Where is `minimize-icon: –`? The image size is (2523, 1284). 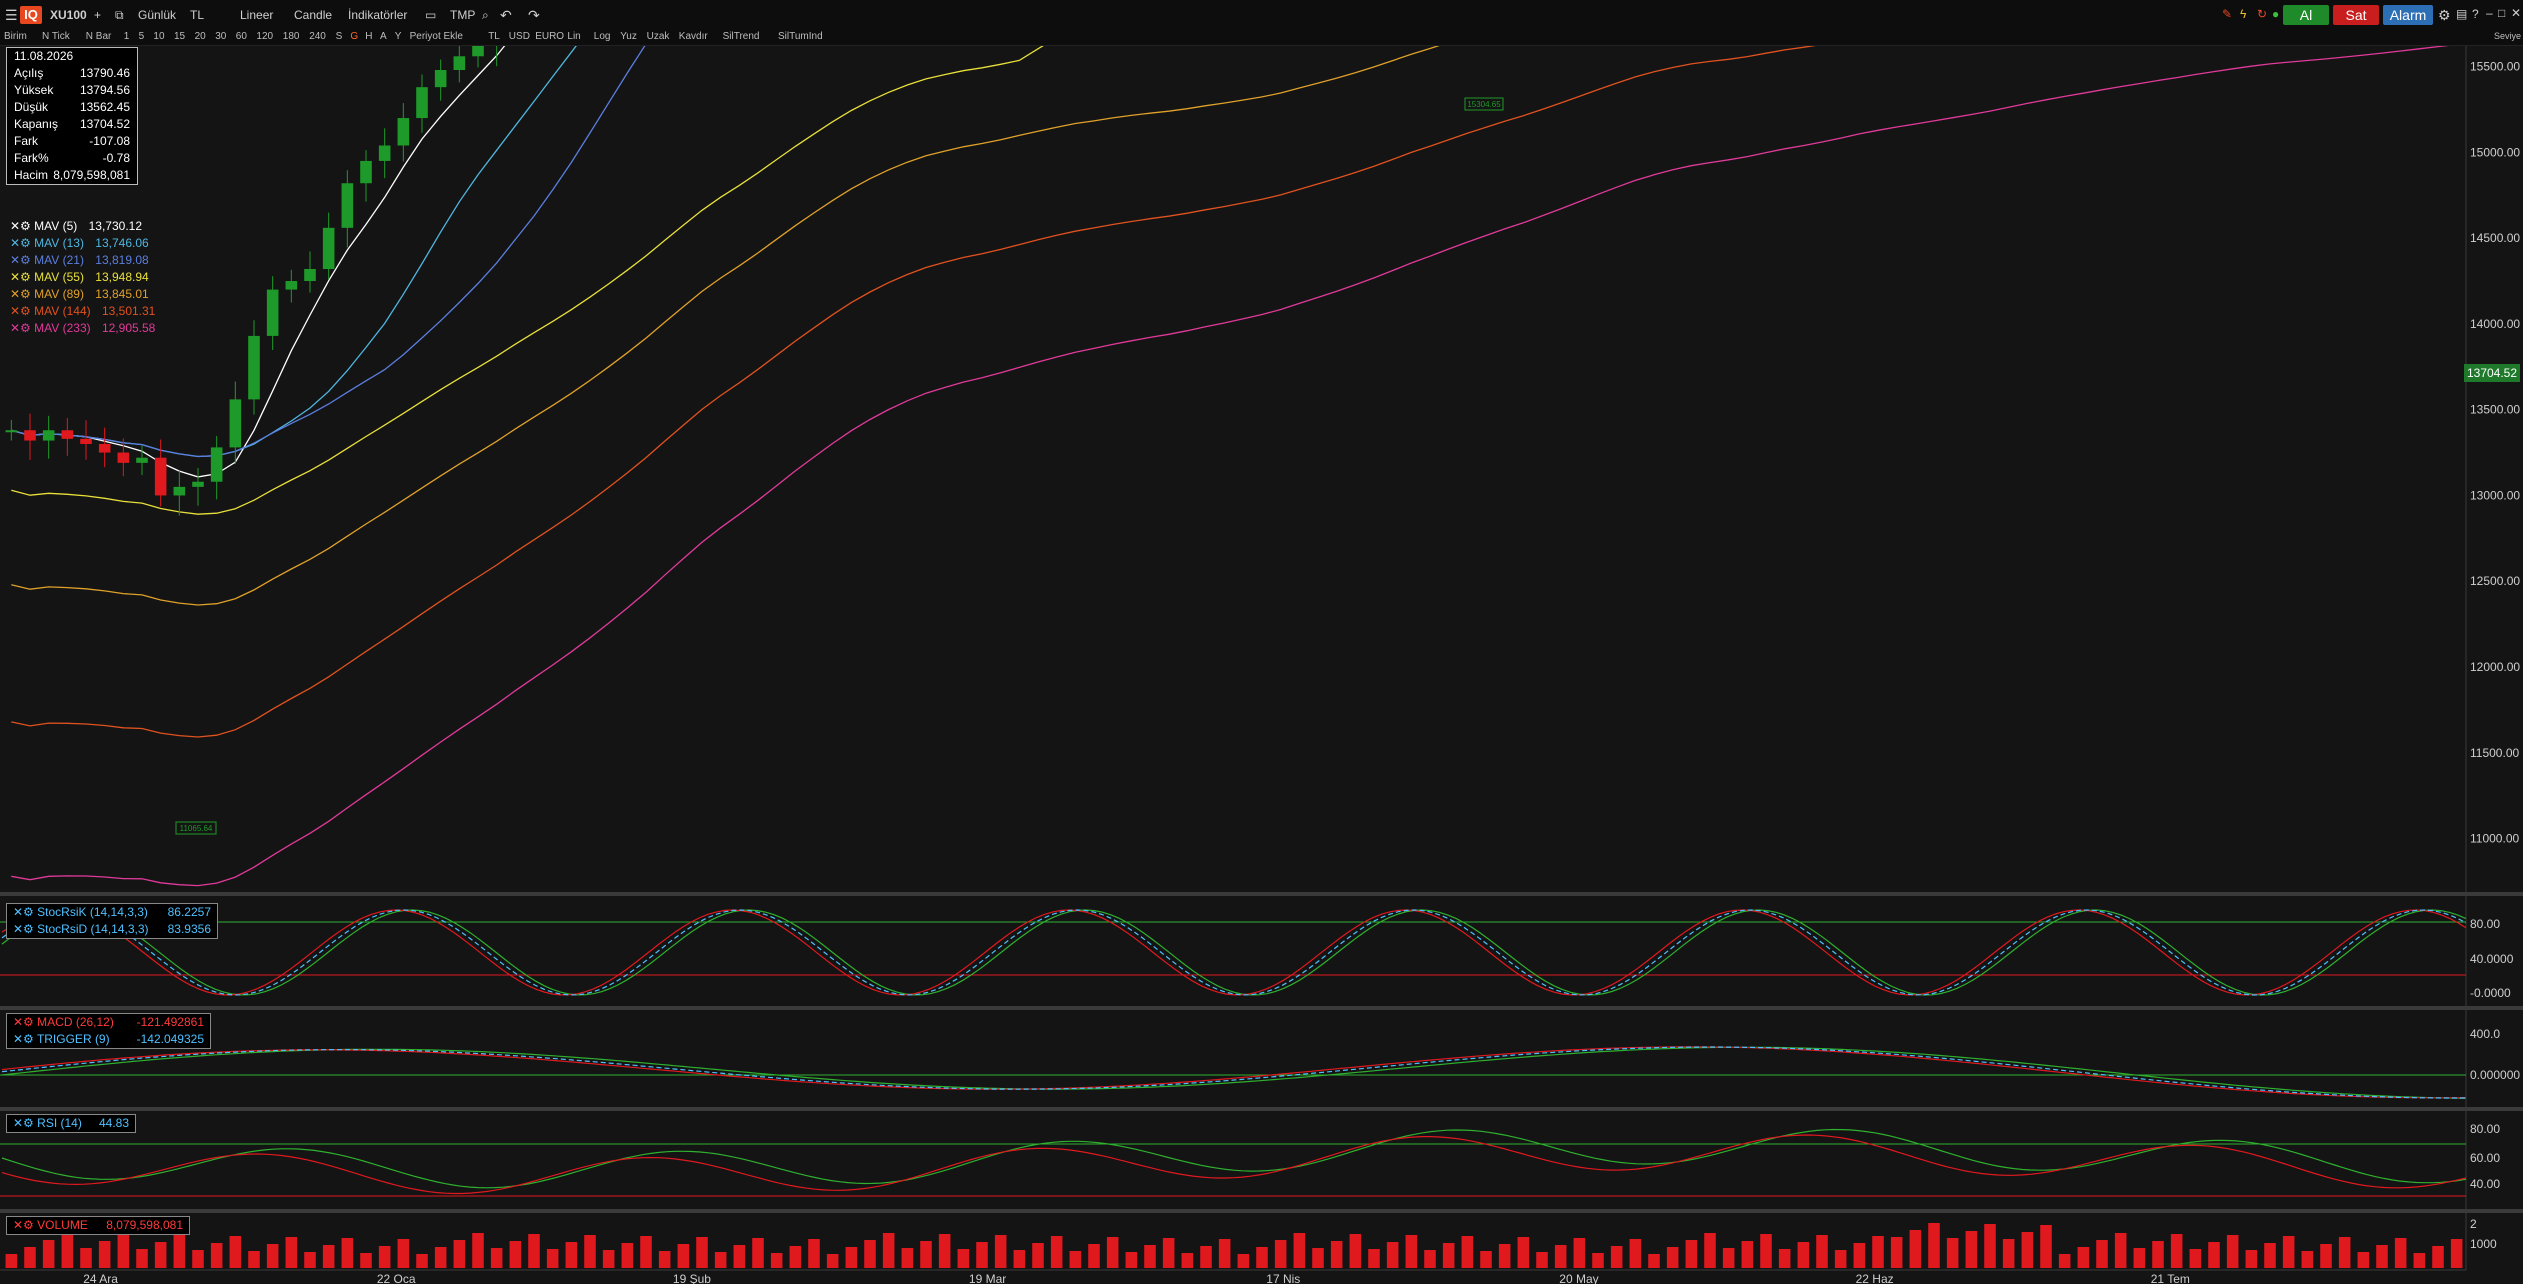 minimize-icon: – is located at coordinates (2489, 13).